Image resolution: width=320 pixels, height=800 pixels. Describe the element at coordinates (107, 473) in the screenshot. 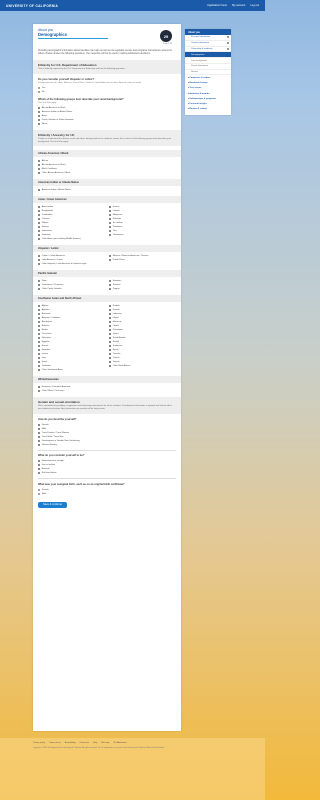

I see `checkbox-option: Not listed above` at that location.